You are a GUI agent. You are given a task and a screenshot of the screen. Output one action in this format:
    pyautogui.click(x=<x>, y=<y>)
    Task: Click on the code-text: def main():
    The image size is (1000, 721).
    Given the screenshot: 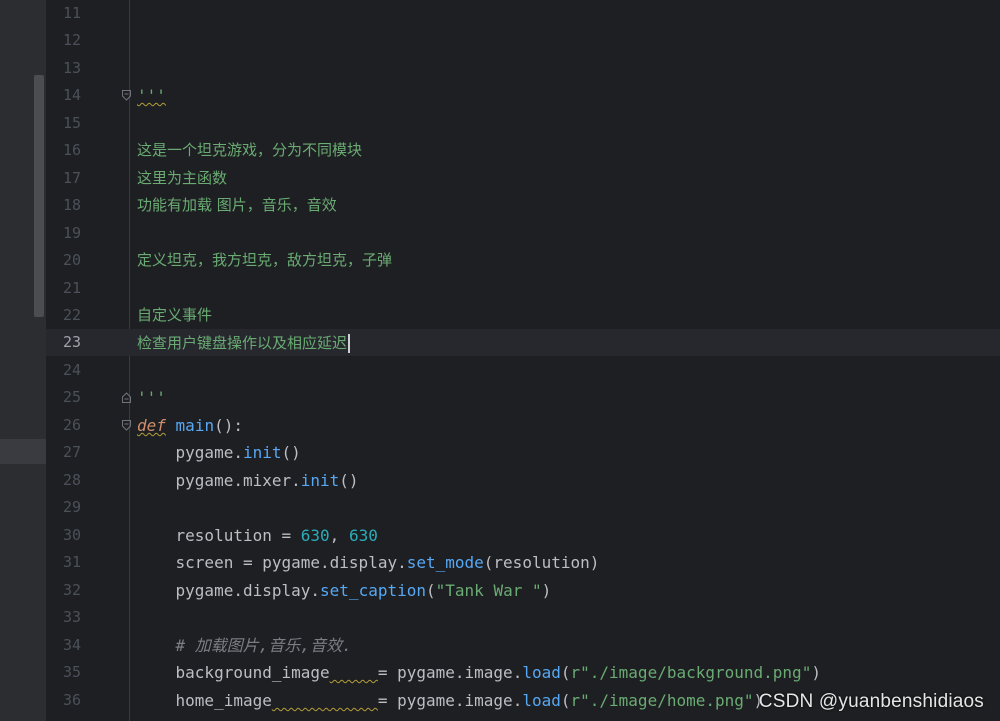 What is the action you would take?
    pyautogui.click(x=190, y=425)
    